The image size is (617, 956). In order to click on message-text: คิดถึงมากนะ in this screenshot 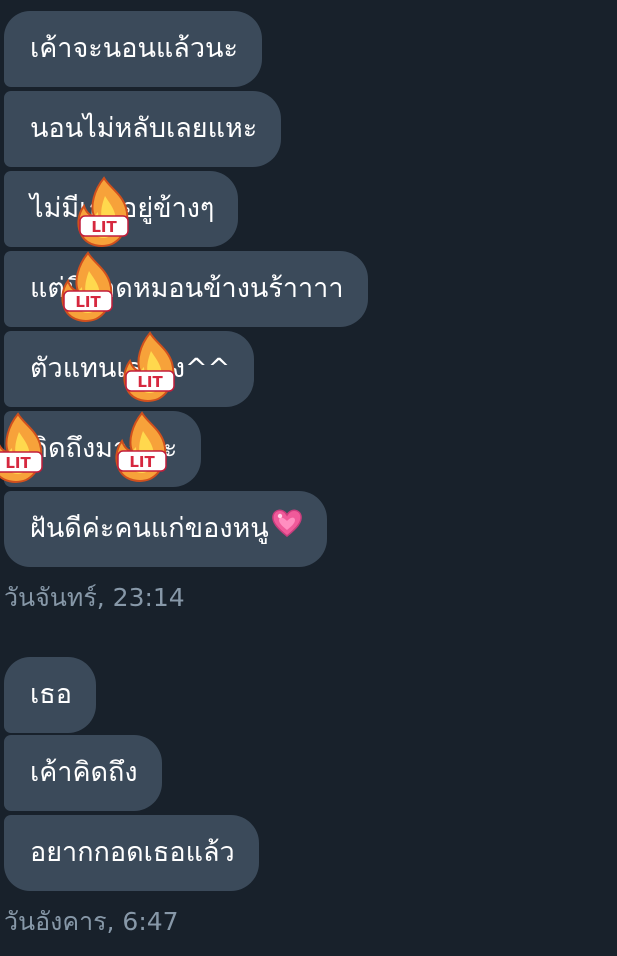, I will do `click(104, 448)`.